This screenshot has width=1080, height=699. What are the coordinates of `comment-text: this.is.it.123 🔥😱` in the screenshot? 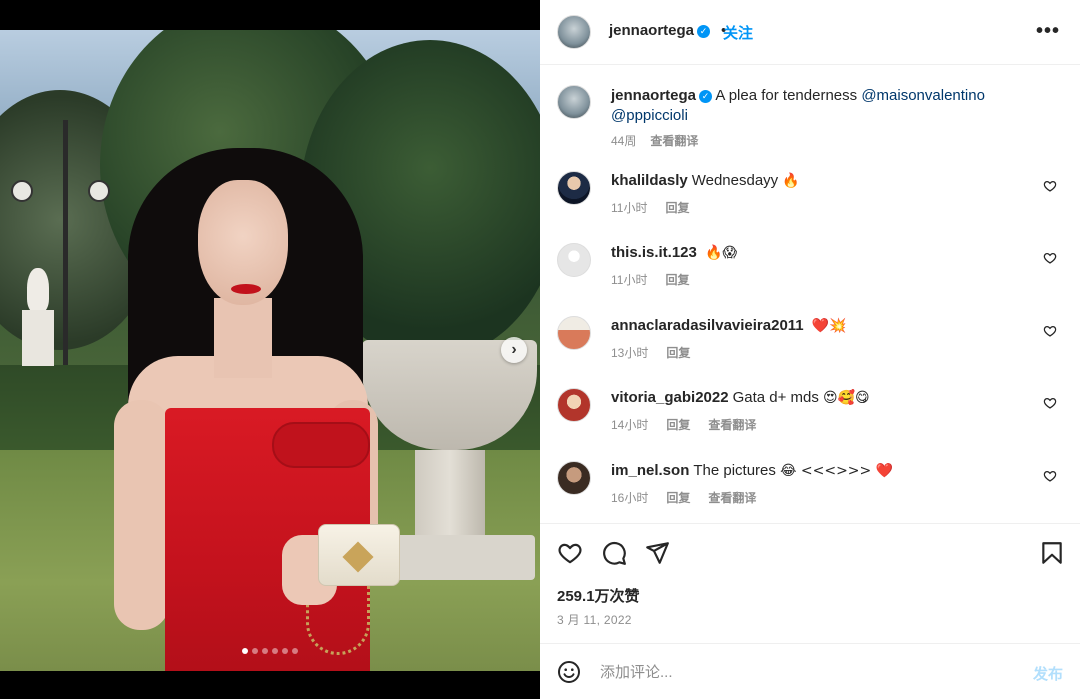 It's located at (674, 252).